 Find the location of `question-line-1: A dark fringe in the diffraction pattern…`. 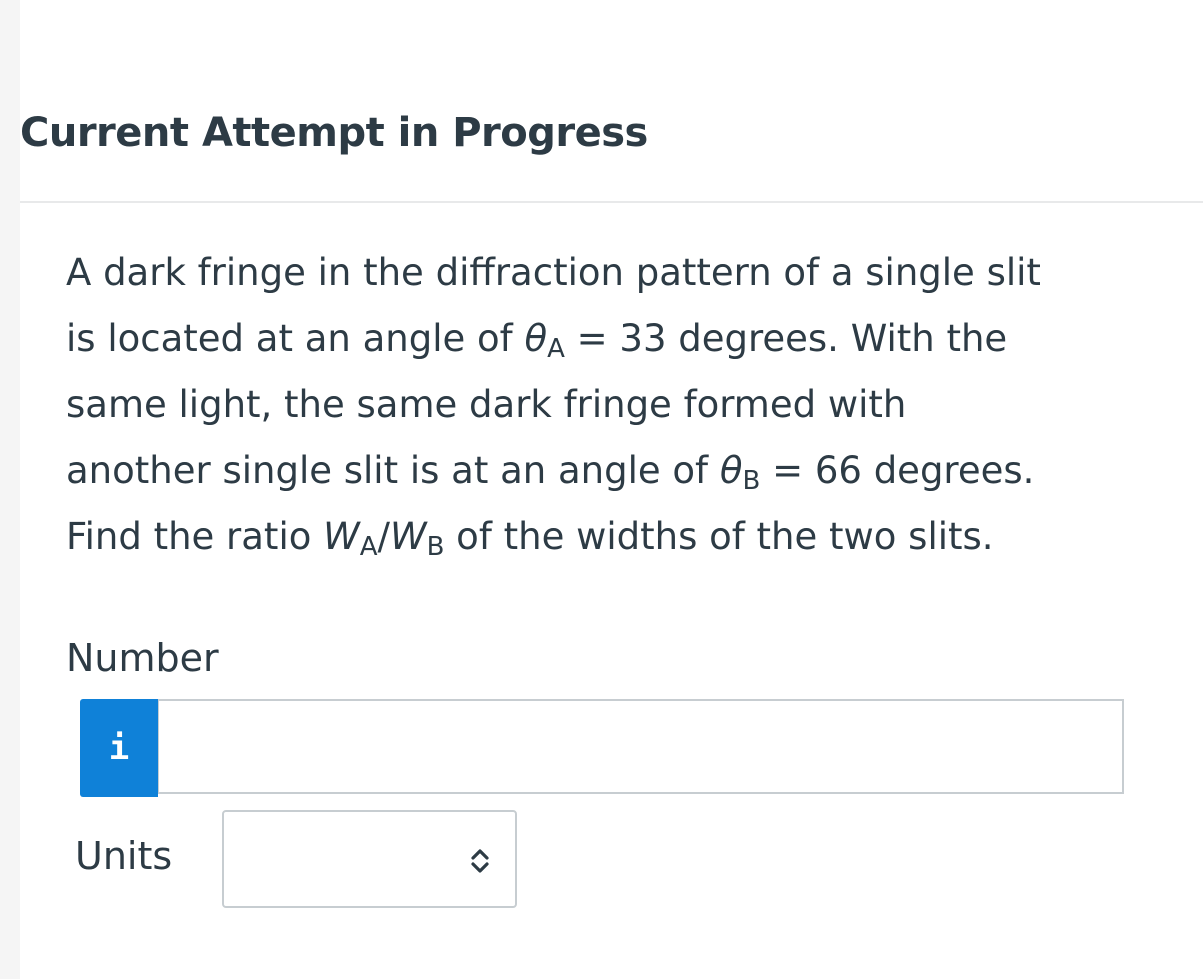

question-line-1: A dark fringe in the diffraction pattern… is located at coordinates (553, 272).